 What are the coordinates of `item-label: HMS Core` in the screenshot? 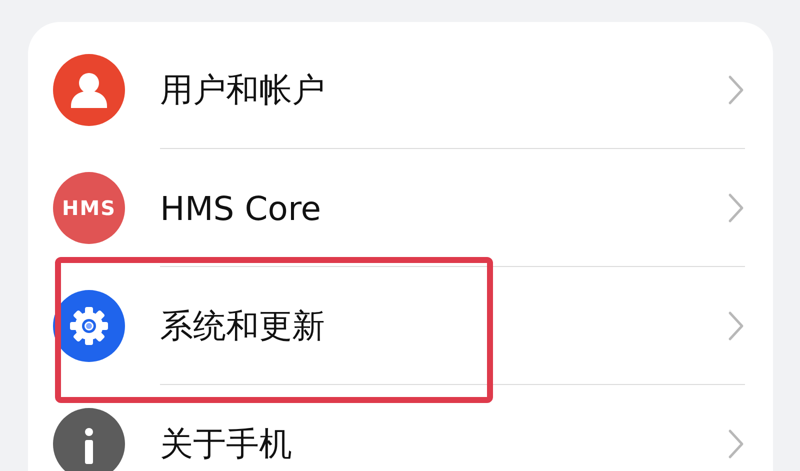 It's located at (443, 208).